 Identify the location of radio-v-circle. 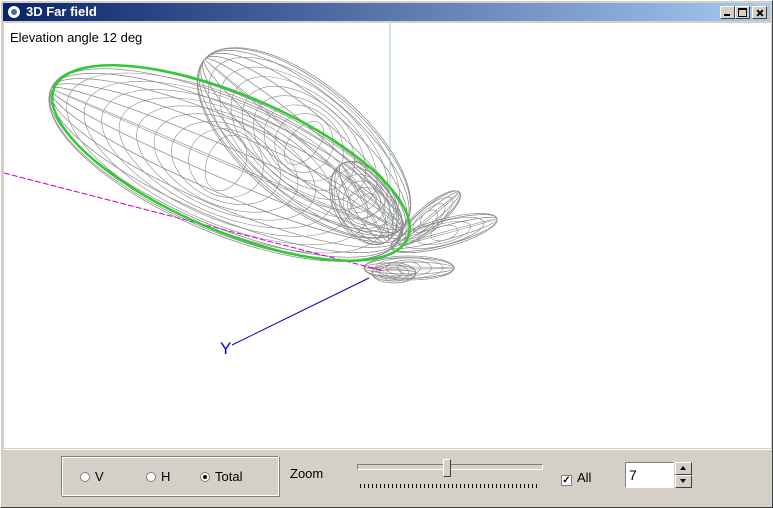
(85, 477).